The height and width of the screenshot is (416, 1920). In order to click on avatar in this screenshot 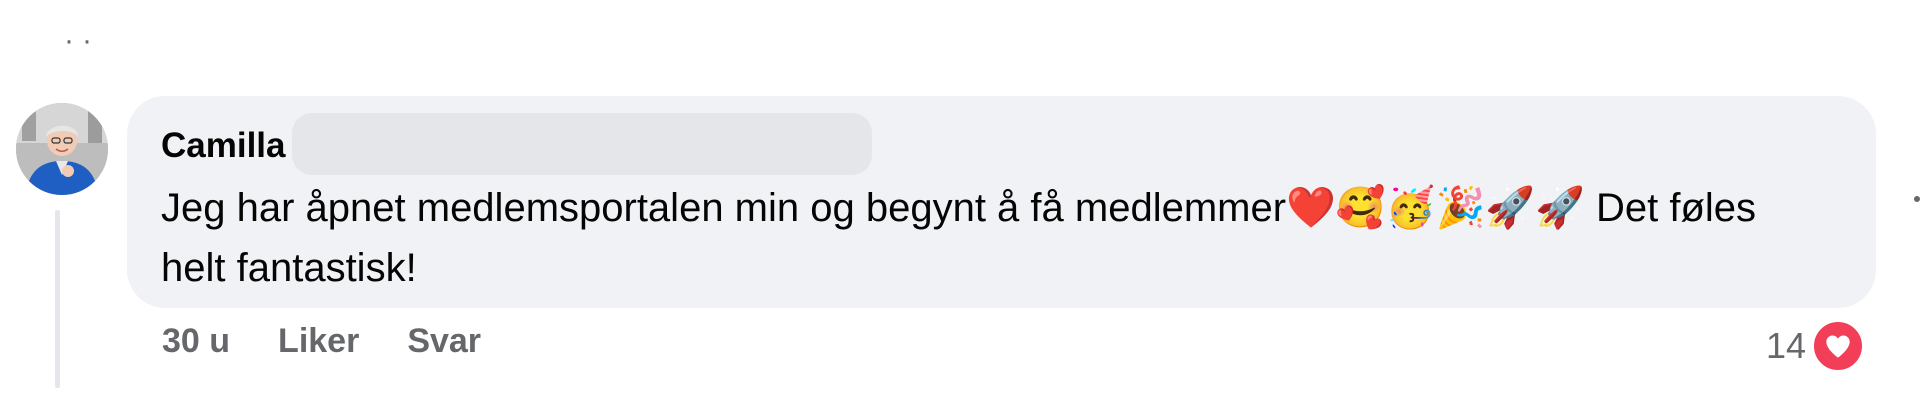, I will do `click(62, 149)`.